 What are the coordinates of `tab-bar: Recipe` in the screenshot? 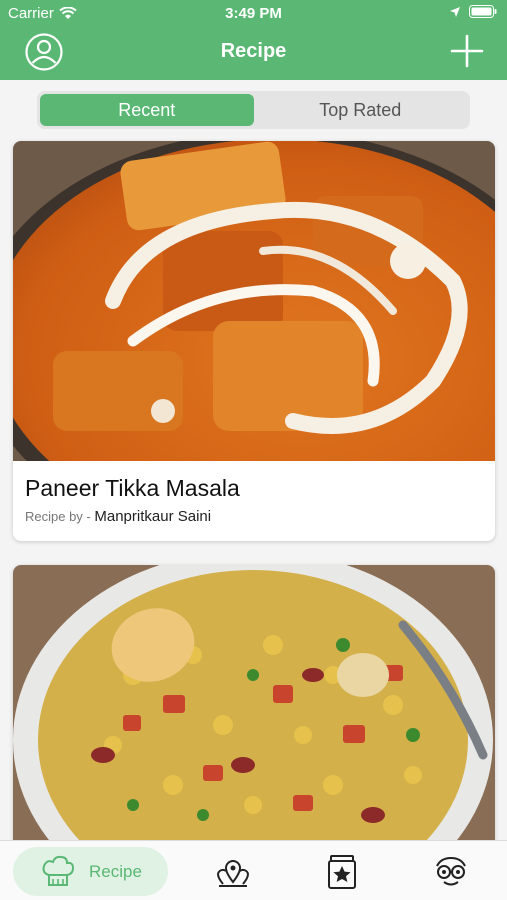 It's located at (253, 870).